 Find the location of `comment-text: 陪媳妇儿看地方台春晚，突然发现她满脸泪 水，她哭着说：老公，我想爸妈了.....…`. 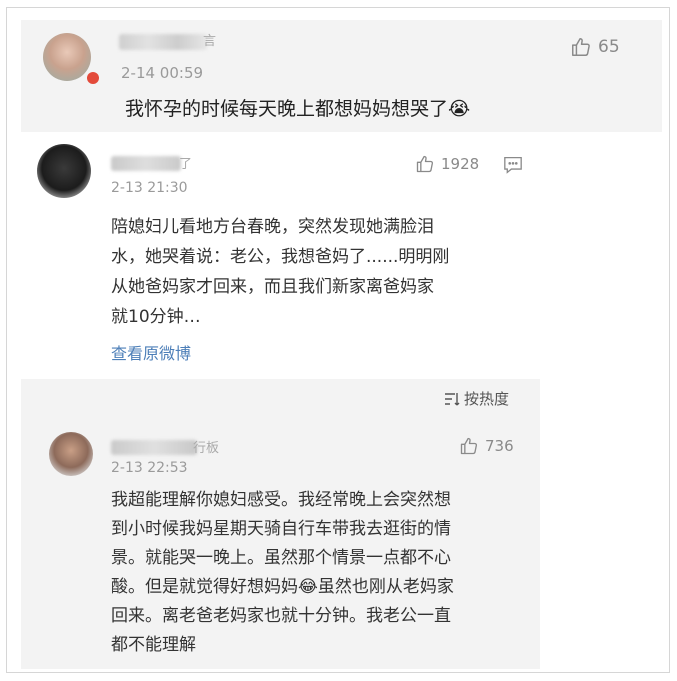

comment-text: 陪媳妇儿看地方台春晚，突然发现她满脸泪 水，她哭着说：老公，我想爸妈了.....… is located at coordinates (280, 272).